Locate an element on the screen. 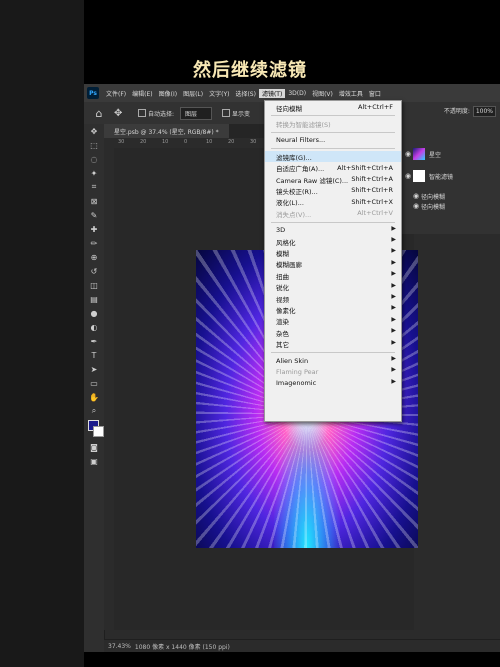 The image size is (500, 667). auto-select-dropdown: 图层 is located at coordinates (196, 113).